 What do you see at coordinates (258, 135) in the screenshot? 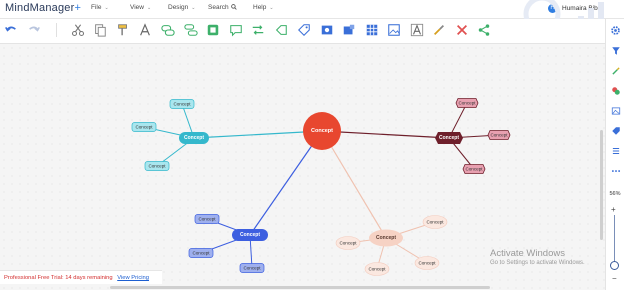
I see `branch-connector-teal` at bounding box center [258, 135].